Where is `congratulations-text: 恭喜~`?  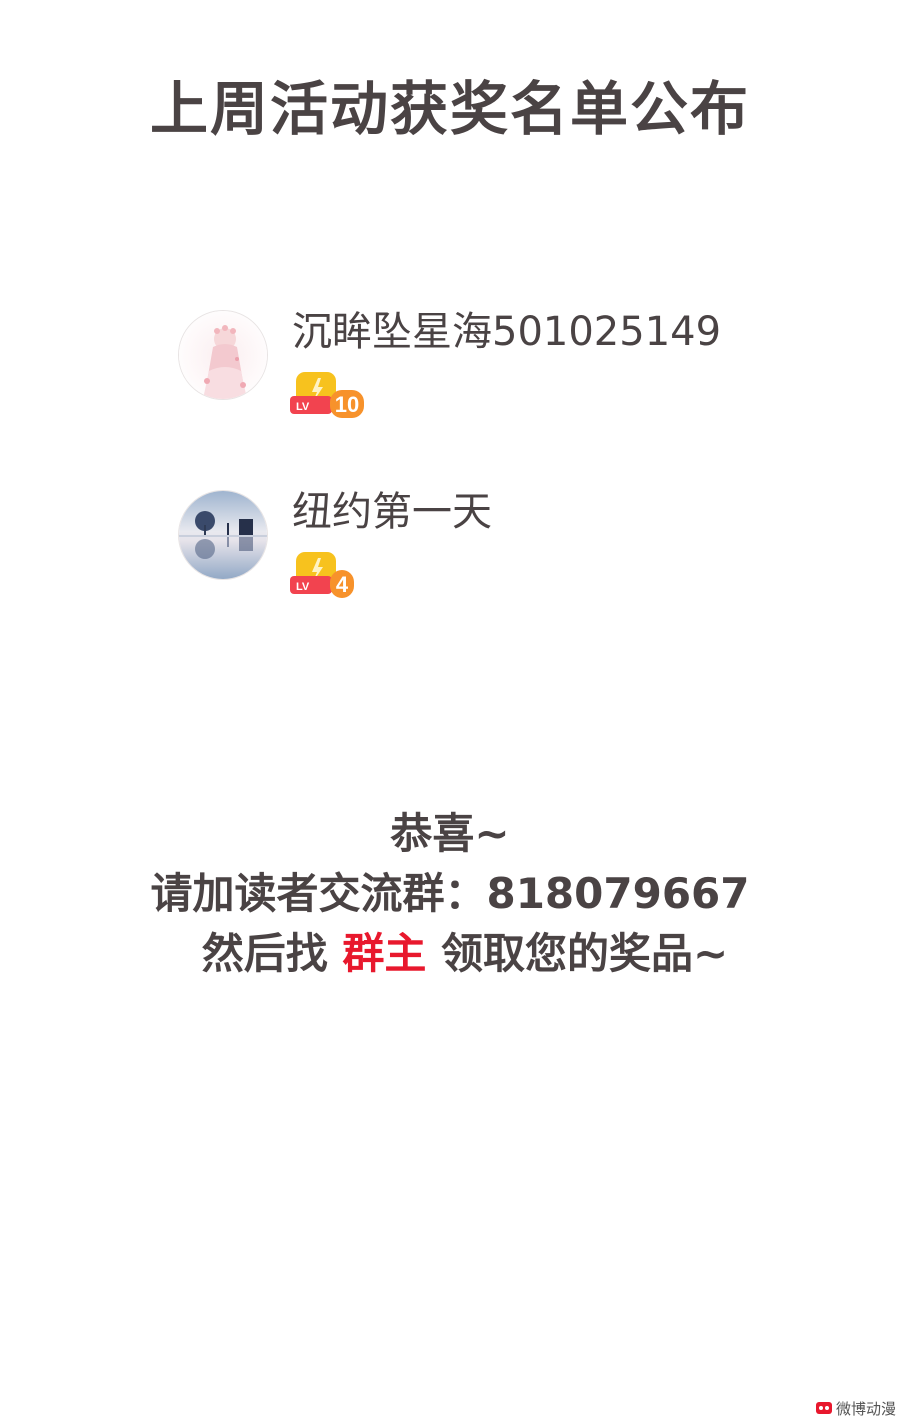 congratulations-text: 恭喜~ is located at coordinates (450, 833).